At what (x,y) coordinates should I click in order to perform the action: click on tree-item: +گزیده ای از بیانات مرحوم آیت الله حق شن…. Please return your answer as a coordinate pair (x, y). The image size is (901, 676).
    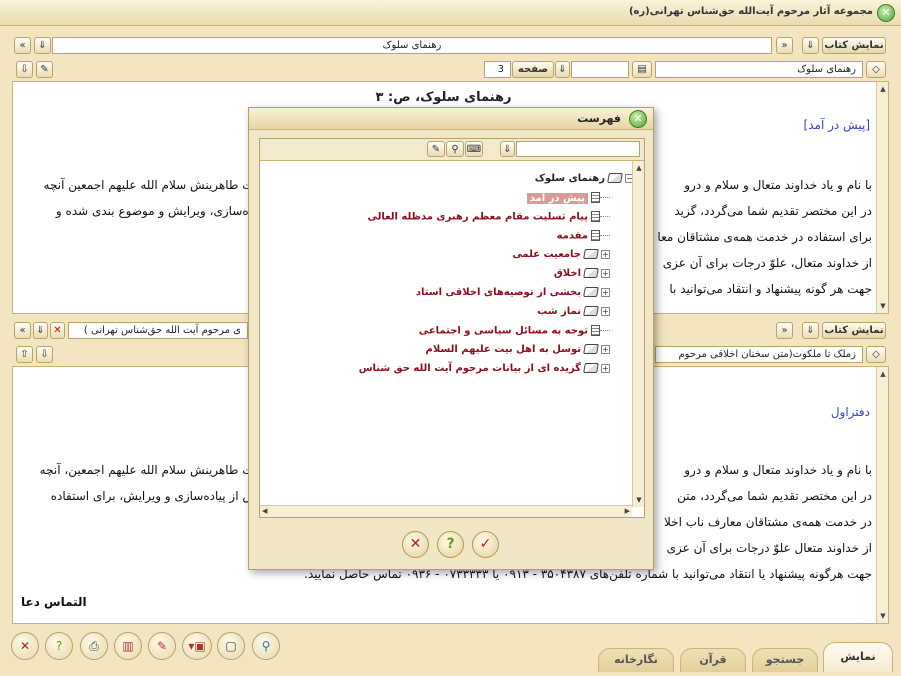
    Looking at the image, I should click on (484, 371).